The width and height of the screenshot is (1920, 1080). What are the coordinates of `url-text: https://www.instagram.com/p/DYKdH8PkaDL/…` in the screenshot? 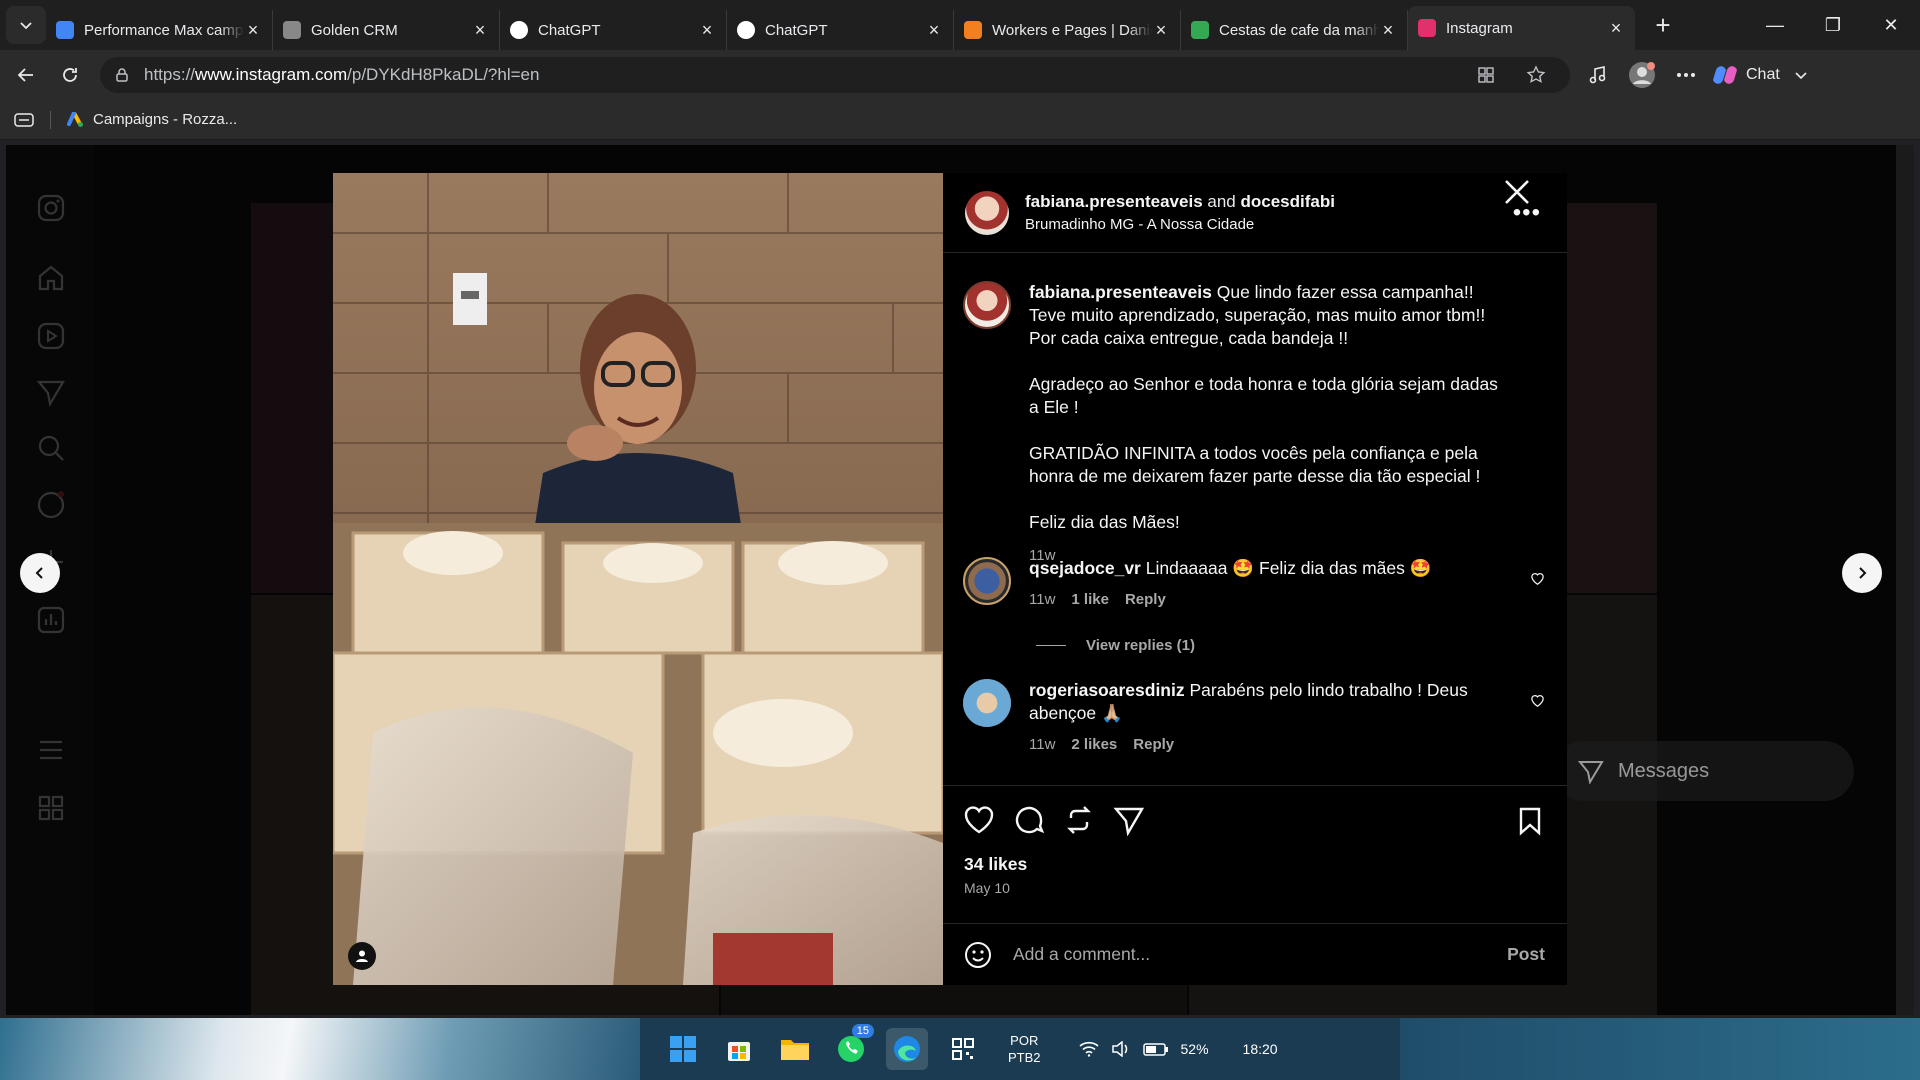 It's located at (342, 74).